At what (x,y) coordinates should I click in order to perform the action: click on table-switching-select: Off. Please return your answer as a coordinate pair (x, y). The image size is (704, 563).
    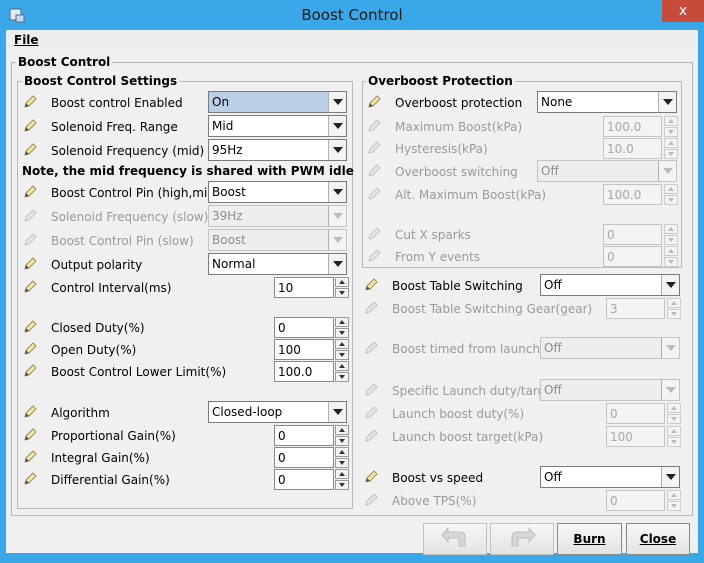
    Looking at the image, I should click on (610, 285).